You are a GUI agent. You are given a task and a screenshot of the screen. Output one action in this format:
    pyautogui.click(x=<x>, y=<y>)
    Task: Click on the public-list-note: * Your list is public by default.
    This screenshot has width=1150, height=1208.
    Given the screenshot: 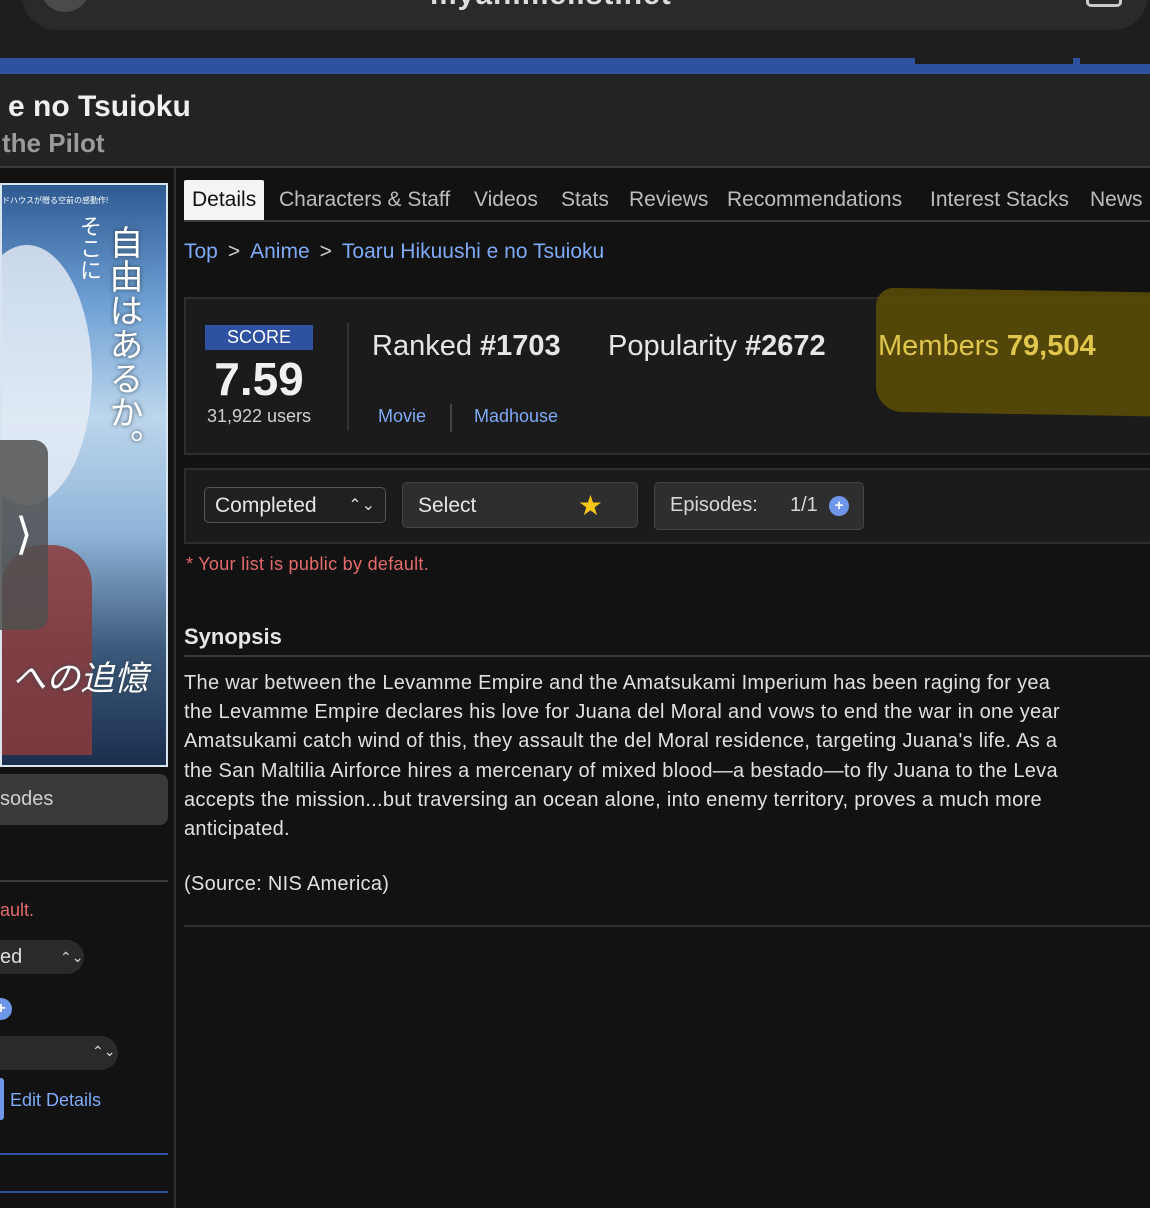 What is the action you would take?
    pyautogui.click(x=308, y=564)
    